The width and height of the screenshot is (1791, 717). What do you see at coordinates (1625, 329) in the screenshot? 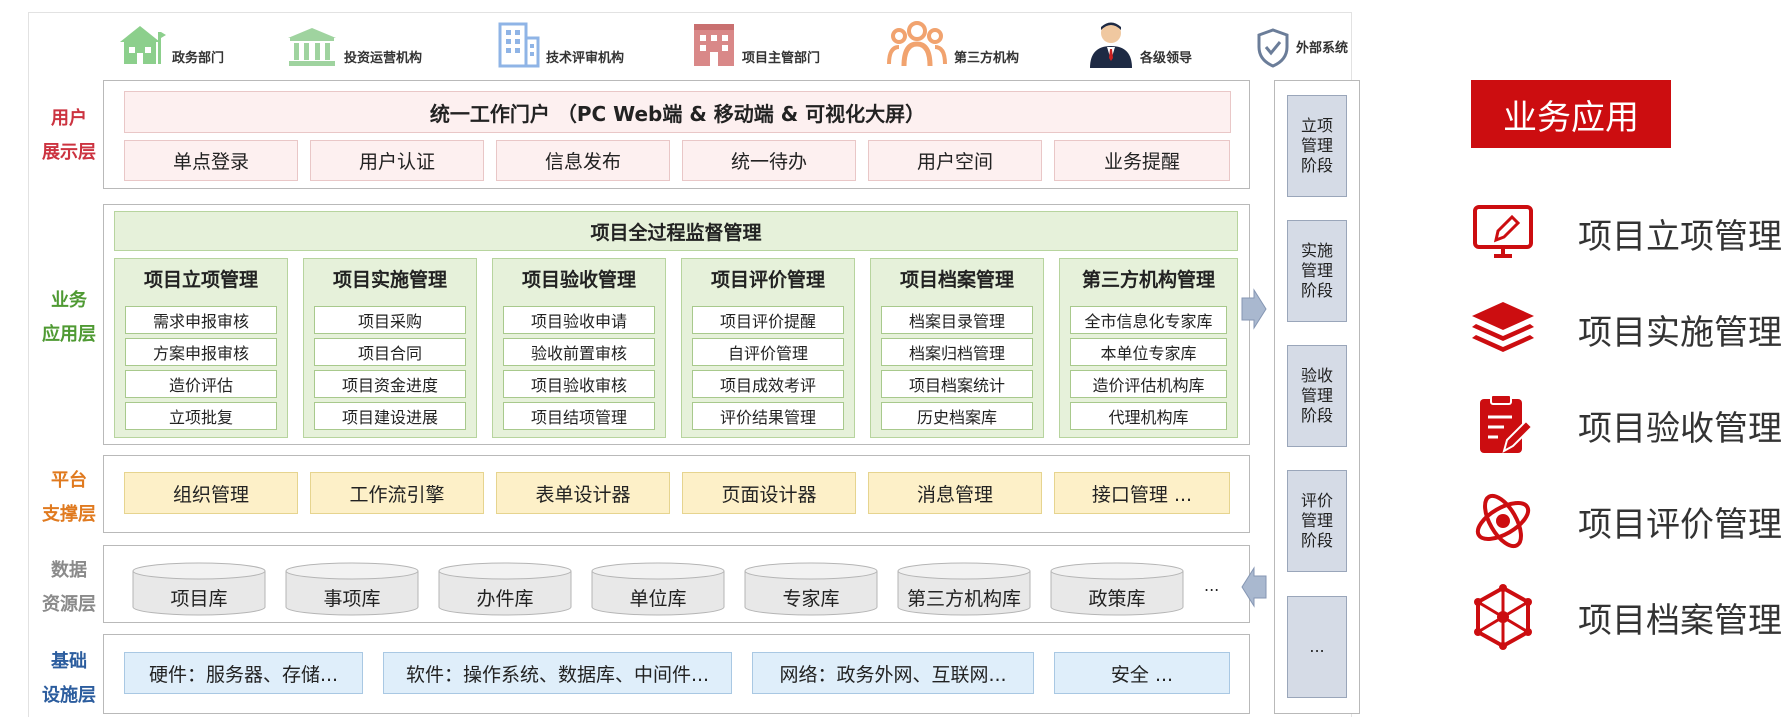
I see `legend-item-implementation: 项目实施管理` at bounding box center [1625, 329].